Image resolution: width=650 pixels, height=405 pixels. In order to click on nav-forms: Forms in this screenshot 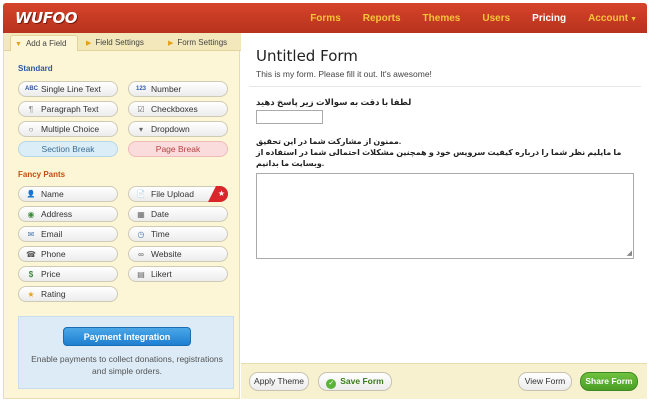, I will do `click(325, 18)`.